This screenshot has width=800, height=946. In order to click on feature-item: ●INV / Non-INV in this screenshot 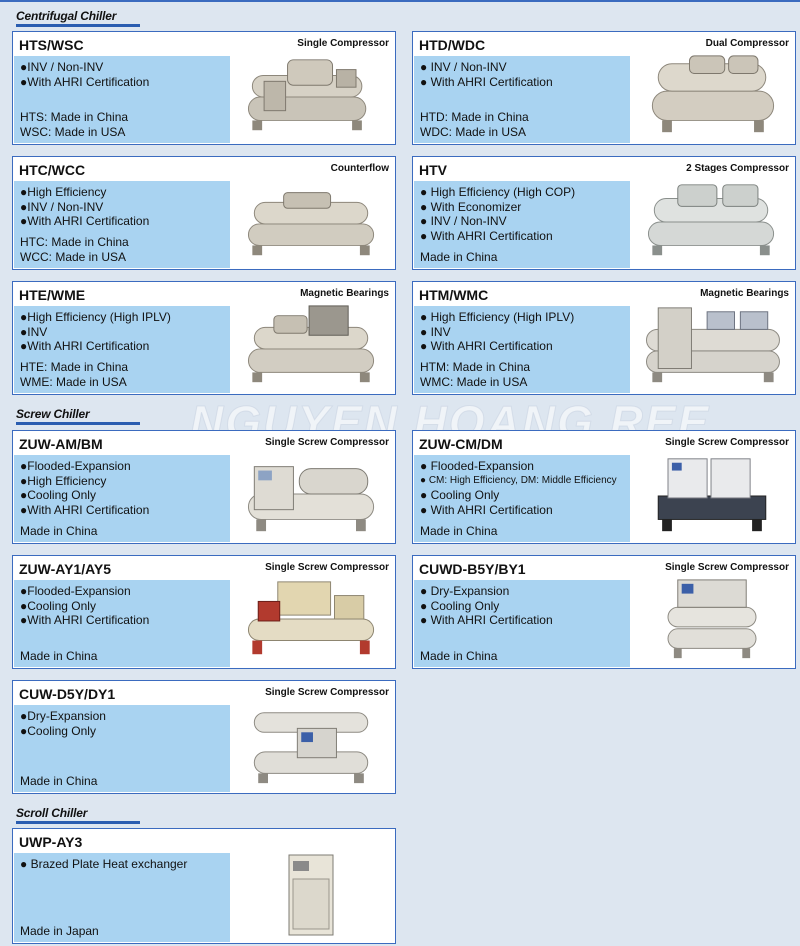, I will do `click(62, 67)`.